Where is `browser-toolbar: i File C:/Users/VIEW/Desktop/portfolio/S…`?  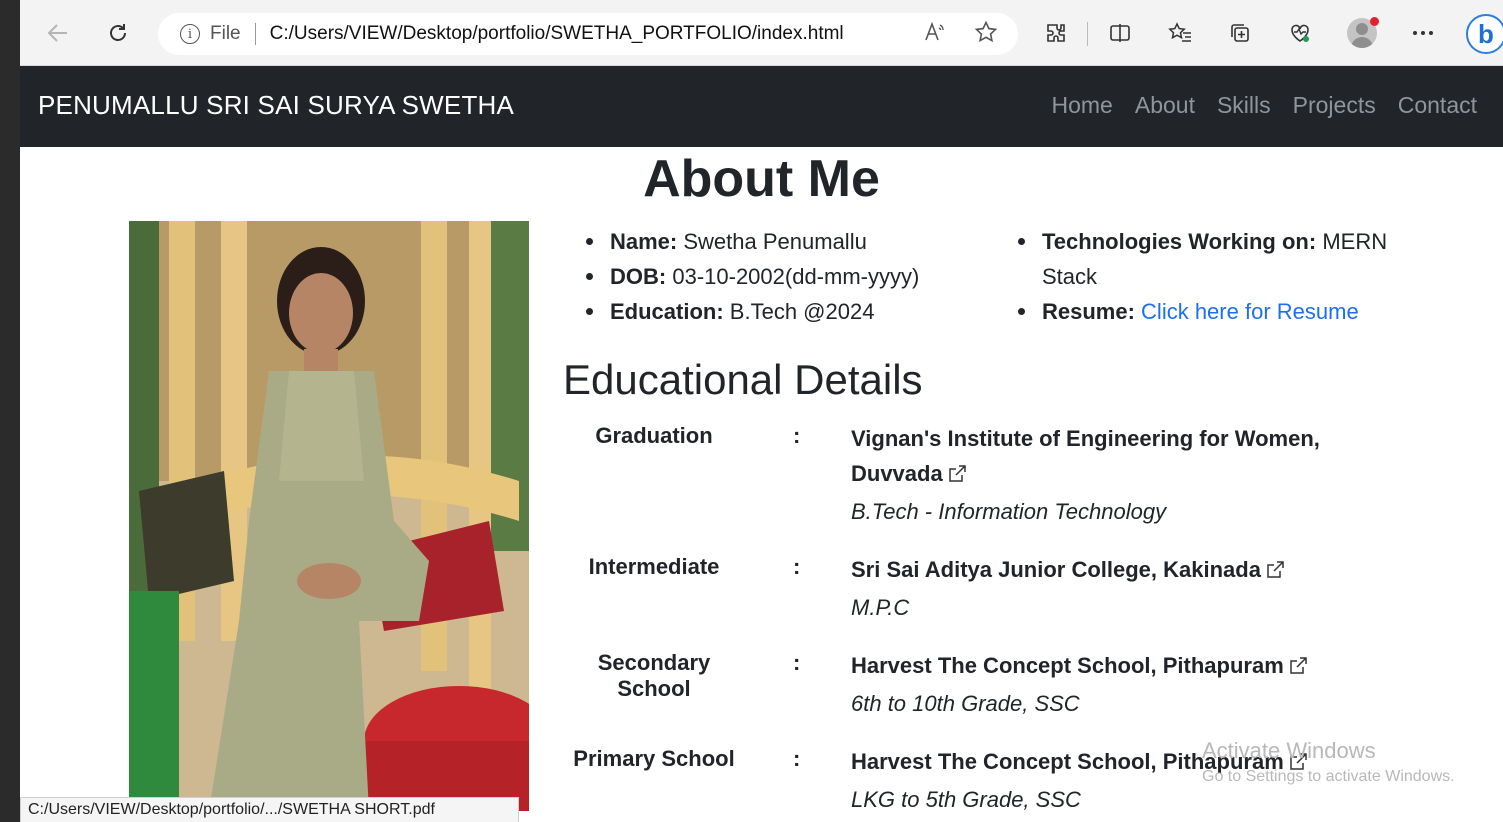
browser-toolbar: i File C:/Users/VIEW/Desktop/portfolio/S… is located at coordinates (761, 33).